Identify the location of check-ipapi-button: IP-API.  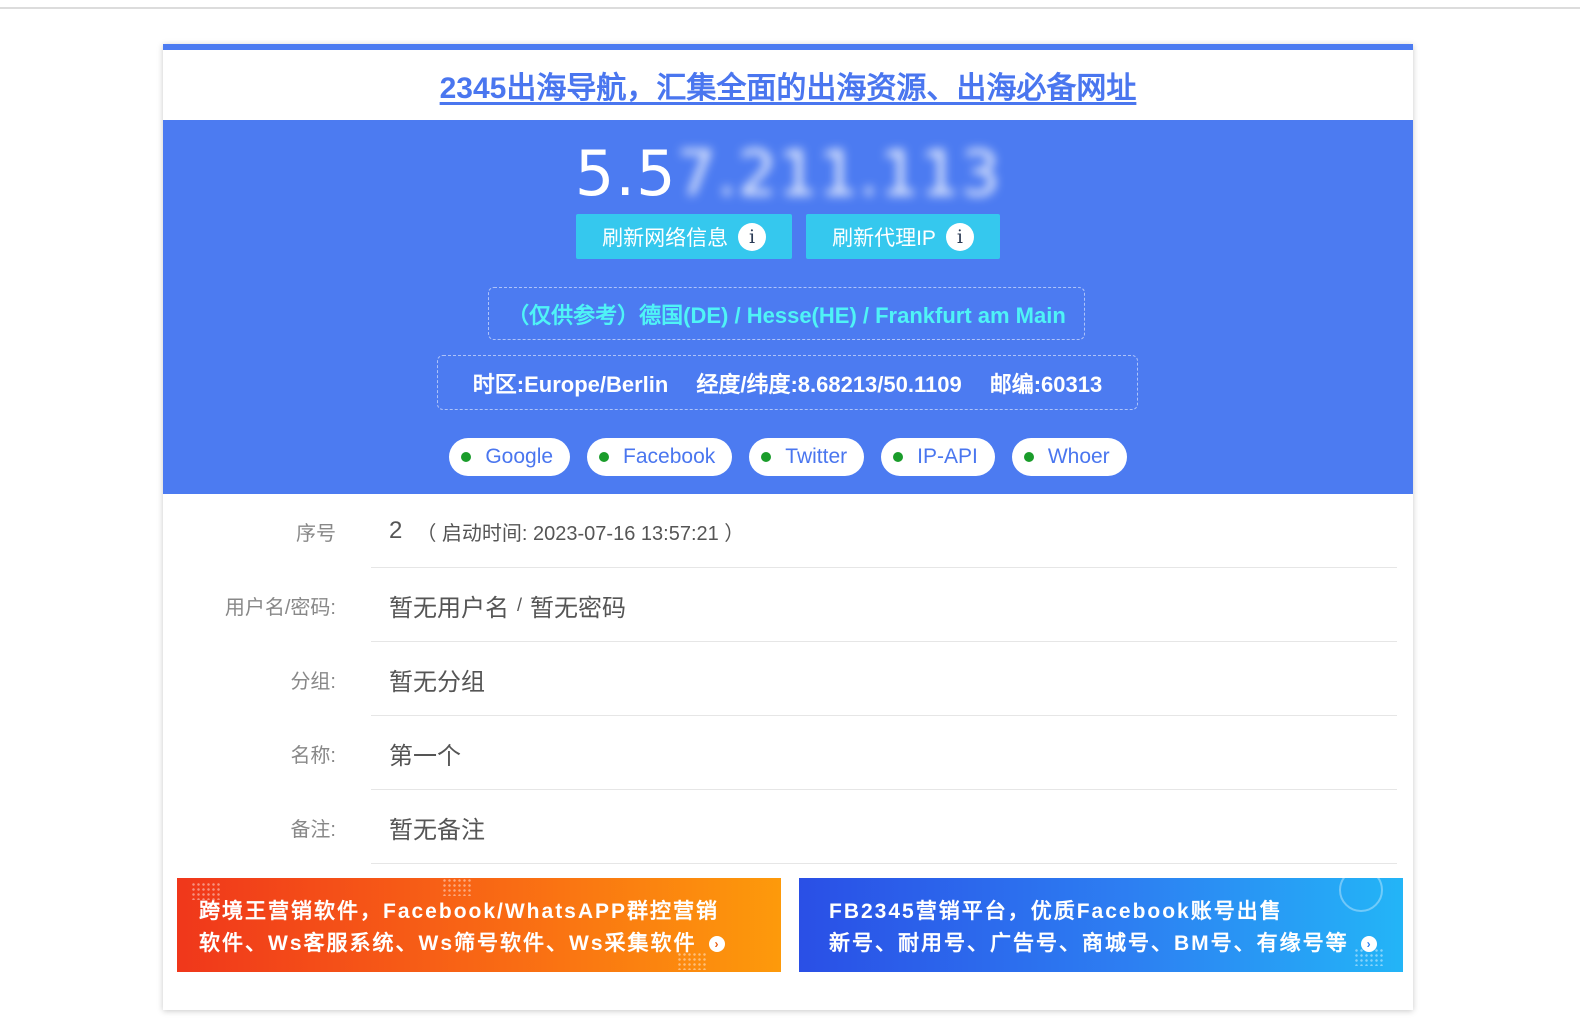
(938, 457).